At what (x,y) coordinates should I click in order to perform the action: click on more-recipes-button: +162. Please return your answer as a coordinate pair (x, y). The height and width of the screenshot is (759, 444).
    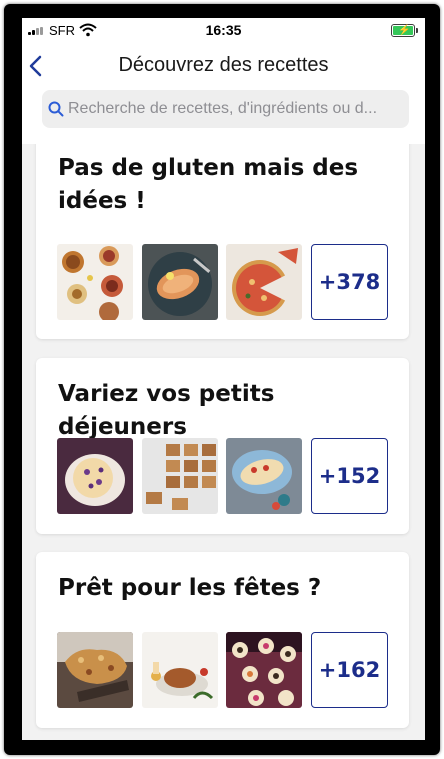
    Looking at the image, I should click on (349, 670).